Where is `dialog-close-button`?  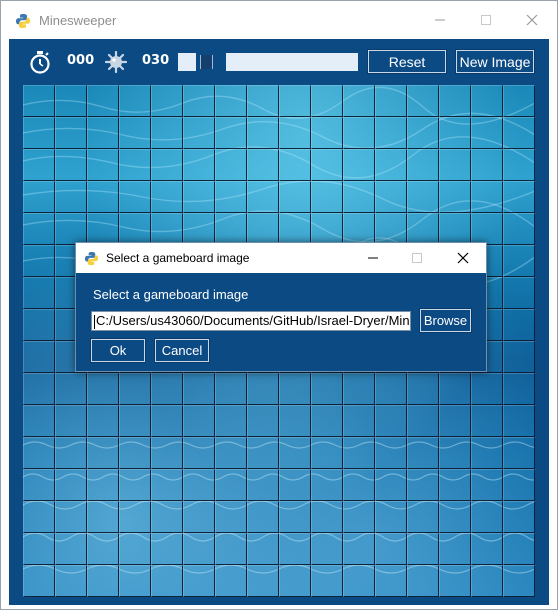
dialog-close-button is located at coordinates (463, 258).